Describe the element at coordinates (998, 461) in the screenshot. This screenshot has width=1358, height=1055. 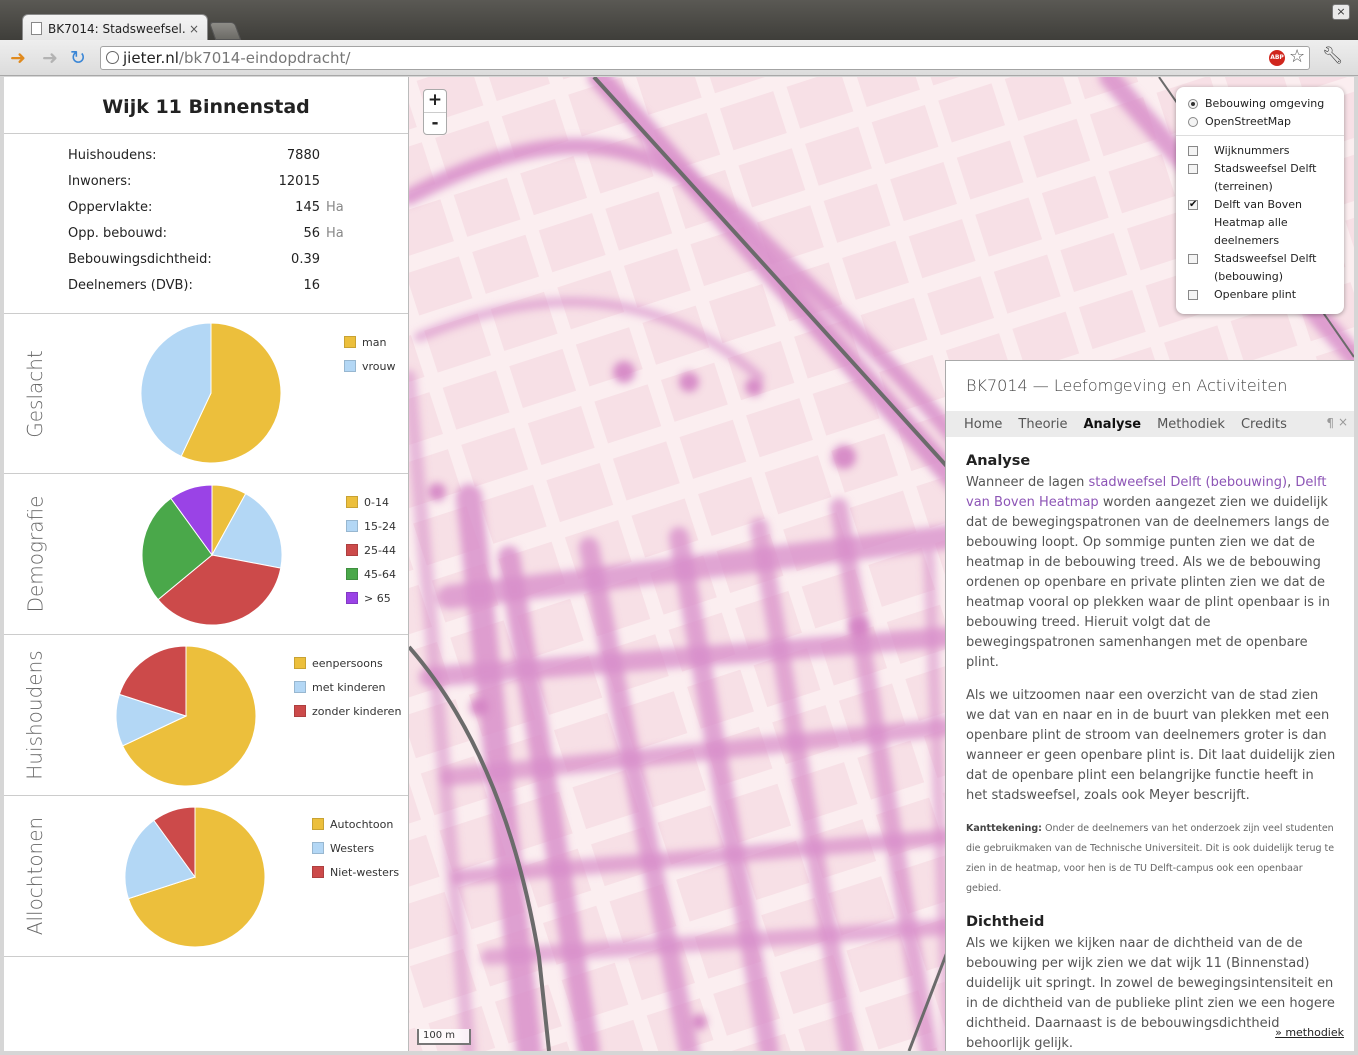
I see `analyse-heading: Analyse` at that location.